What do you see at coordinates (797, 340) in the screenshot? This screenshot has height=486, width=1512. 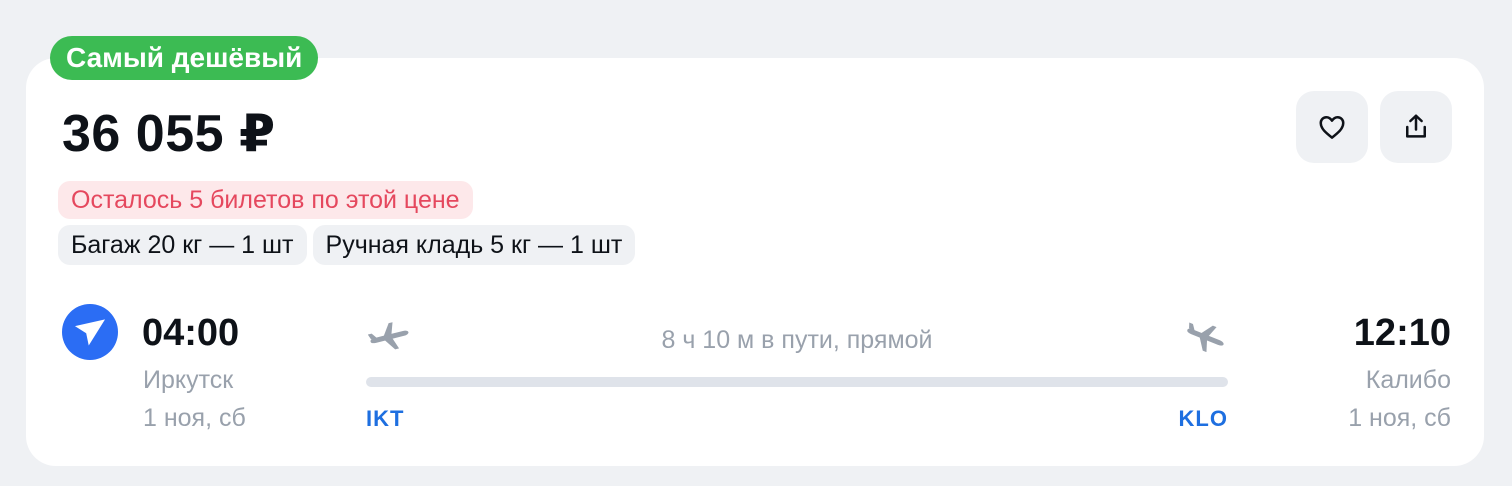 I see `flight-duration: 8 ч 10 м в пути, прямой` at bounding box center [797, 340].